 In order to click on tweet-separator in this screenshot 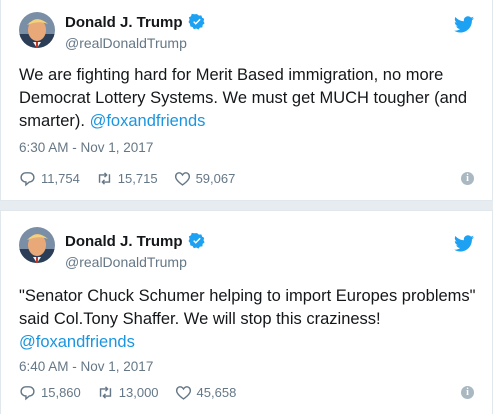, I will do `click(246, 205)`.